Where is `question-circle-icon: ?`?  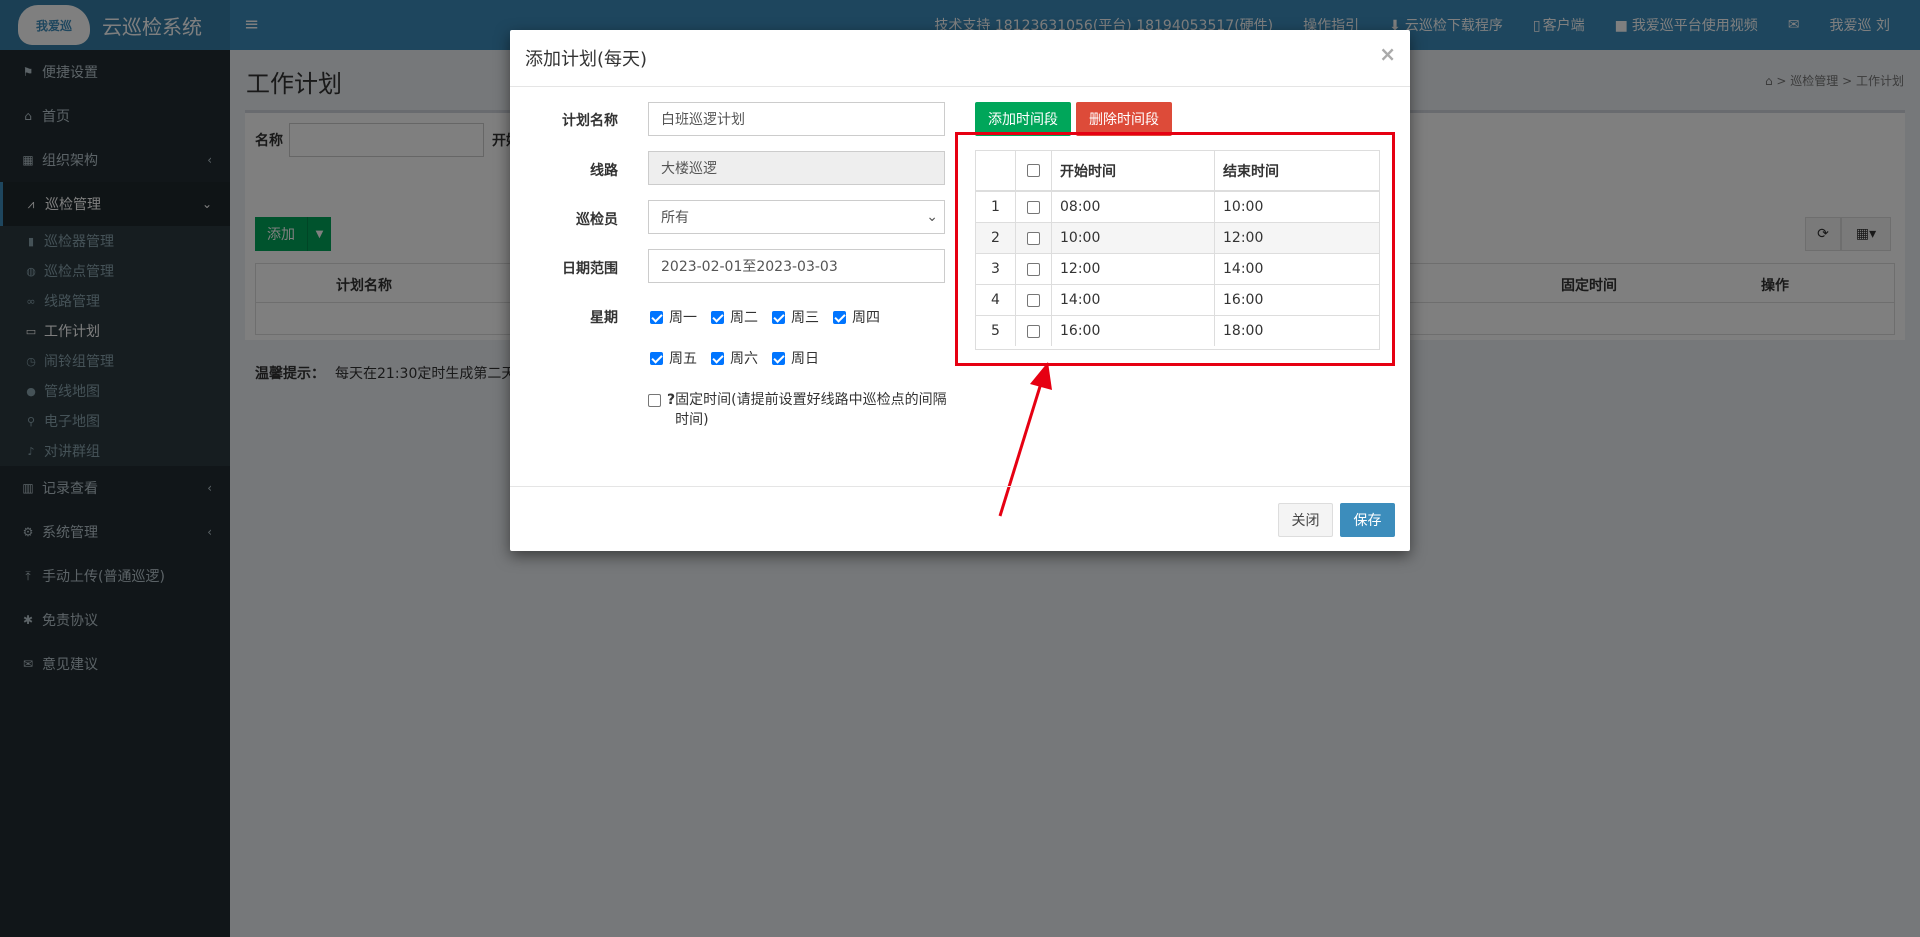 question-circle-icon: ? is located at coordinates (671, 400).